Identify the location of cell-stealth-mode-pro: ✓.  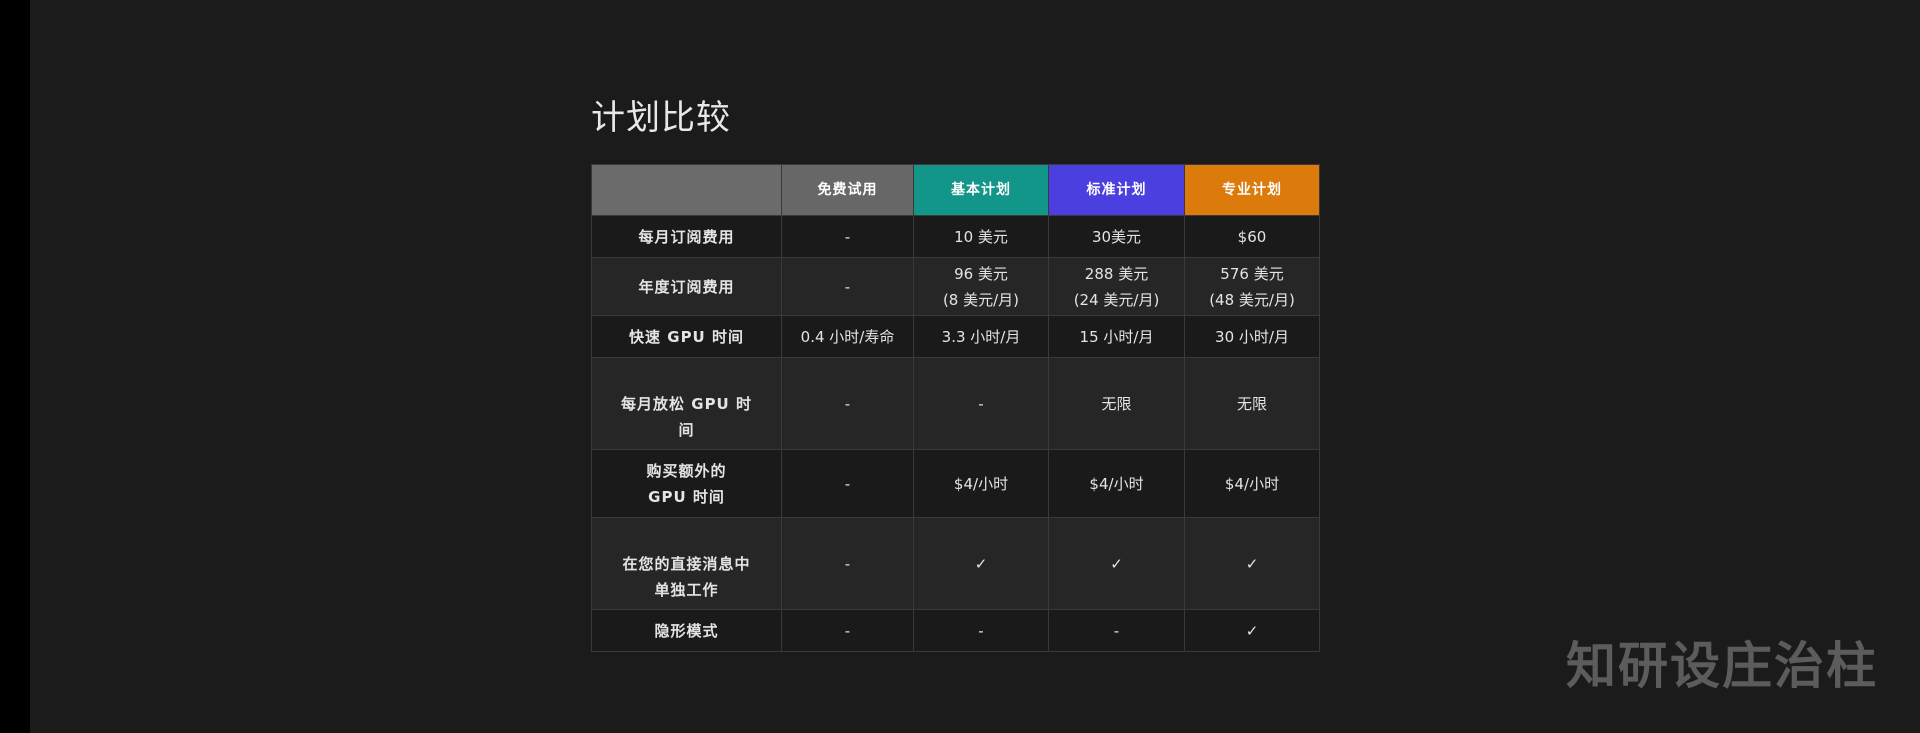
(1252, 630).